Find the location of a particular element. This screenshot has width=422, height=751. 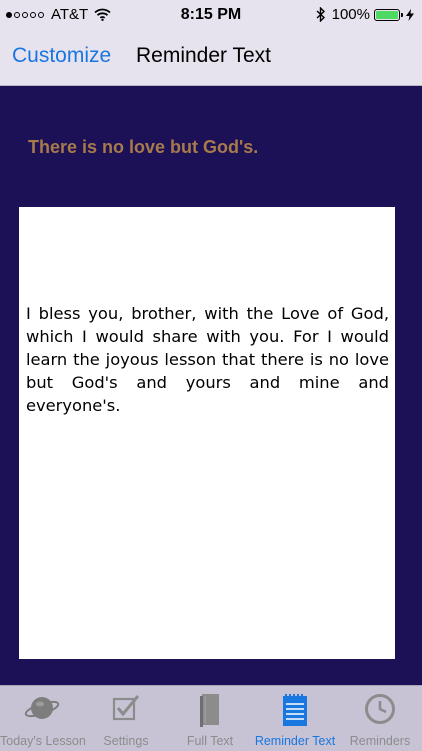

tab-reminders: Reminders is located at coordinates (380, 718).